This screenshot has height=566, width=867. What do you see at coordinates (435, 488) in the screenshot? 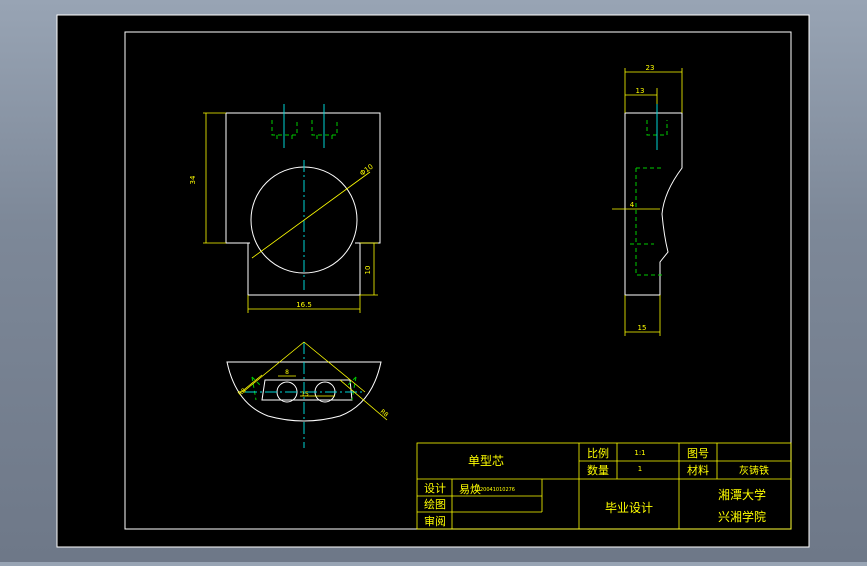
I see `designer-label: 设计` at bounding box center [435, 488].